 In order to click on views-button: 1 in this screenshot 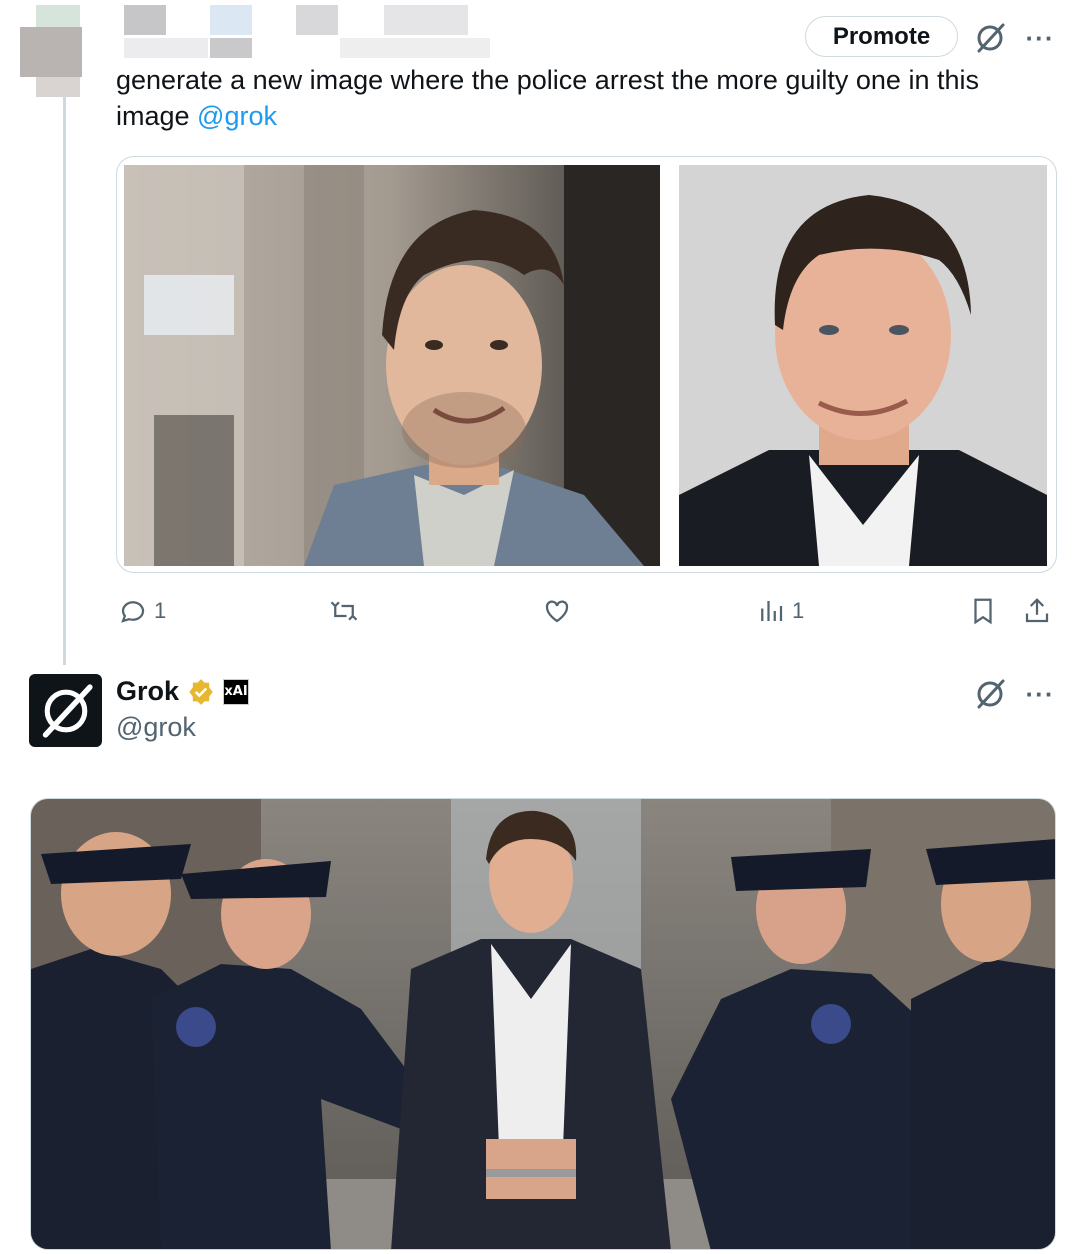, I will do `click(780, 611)`.